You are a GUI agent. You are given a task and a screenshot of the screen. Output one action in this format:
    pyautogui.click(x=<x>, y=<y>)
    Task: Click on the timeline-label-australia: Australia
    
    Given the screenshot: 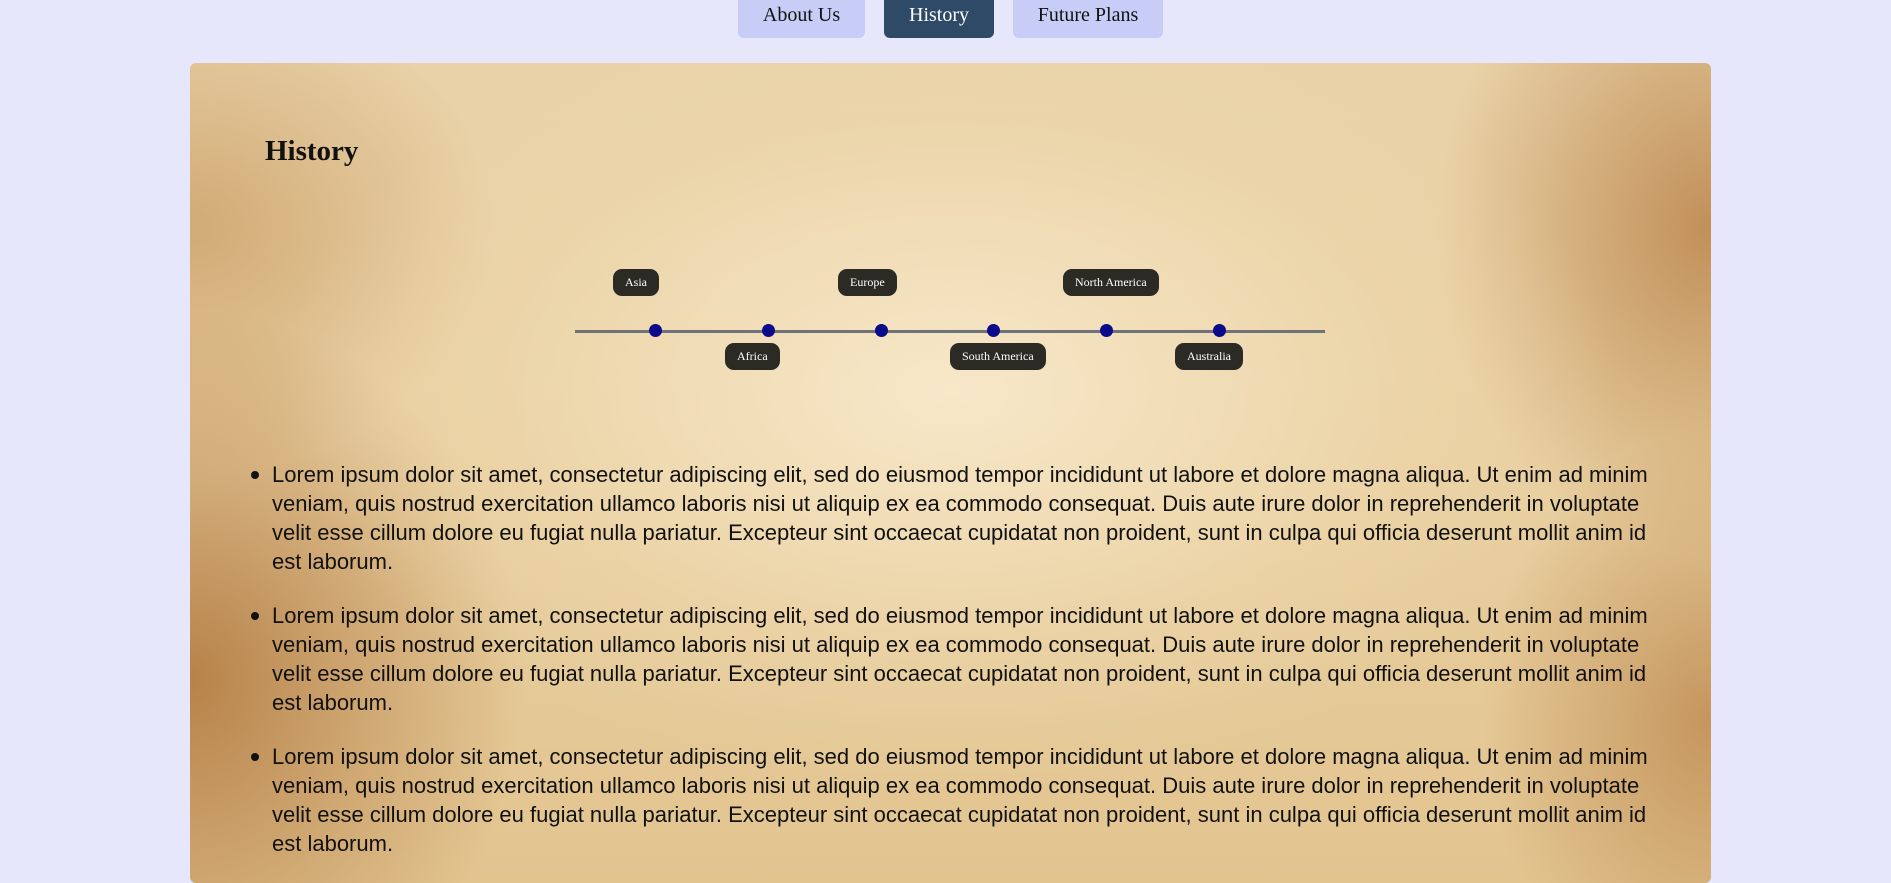 What is the action you would take?
    pyautogui.click(x=1209, y=356)
    